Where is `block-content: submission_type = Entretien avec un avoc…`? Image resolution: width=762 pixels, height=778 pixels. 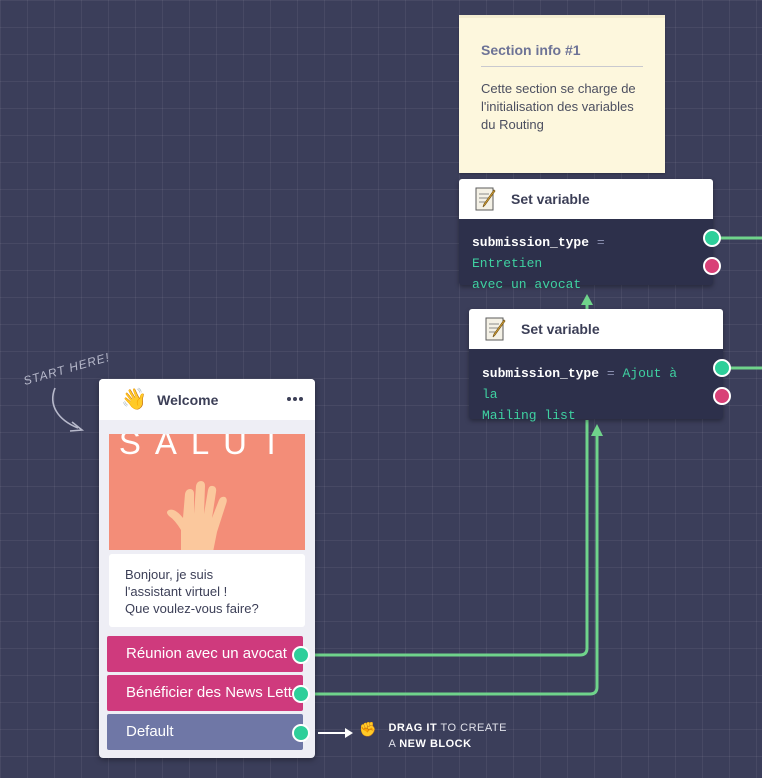 block-content: submission_type = Entretien avec un avoc… is located at coordinates (590, 255).